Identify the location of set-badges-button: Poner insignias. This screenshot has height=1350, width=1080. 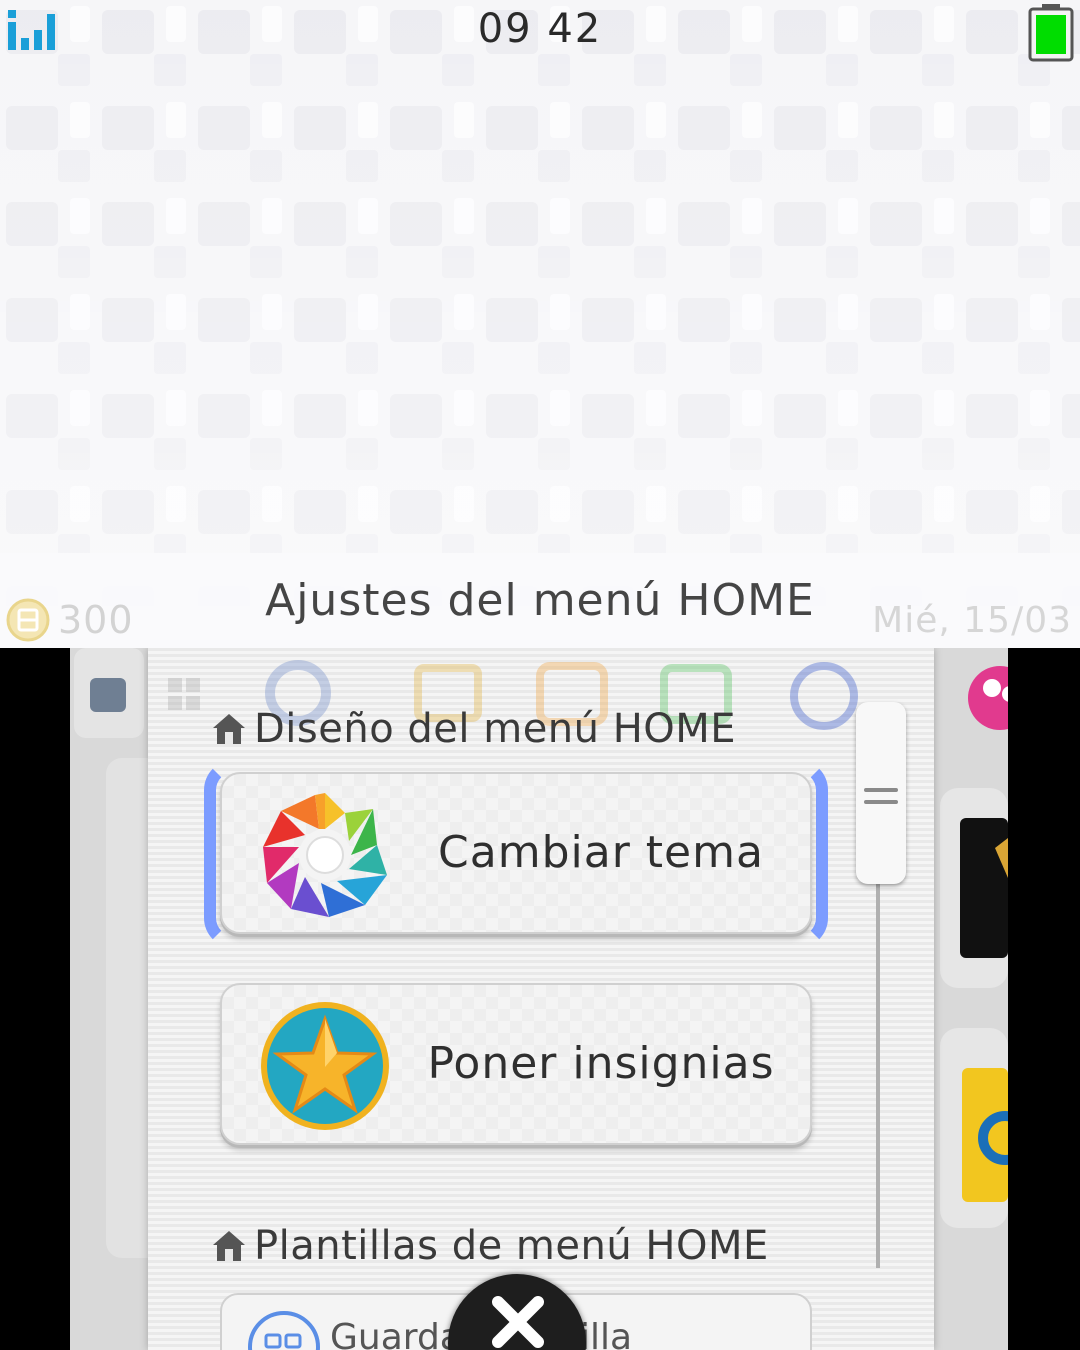
(516, 1064).